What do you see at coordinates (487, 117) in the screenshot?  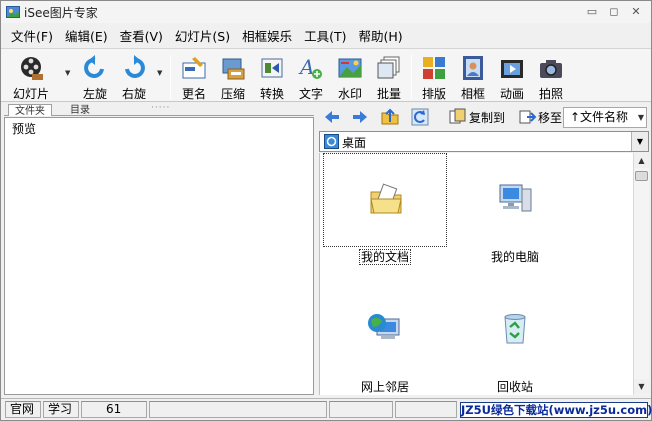 I see `copy-to-label: 复制到` at bounding box center [487, 117].